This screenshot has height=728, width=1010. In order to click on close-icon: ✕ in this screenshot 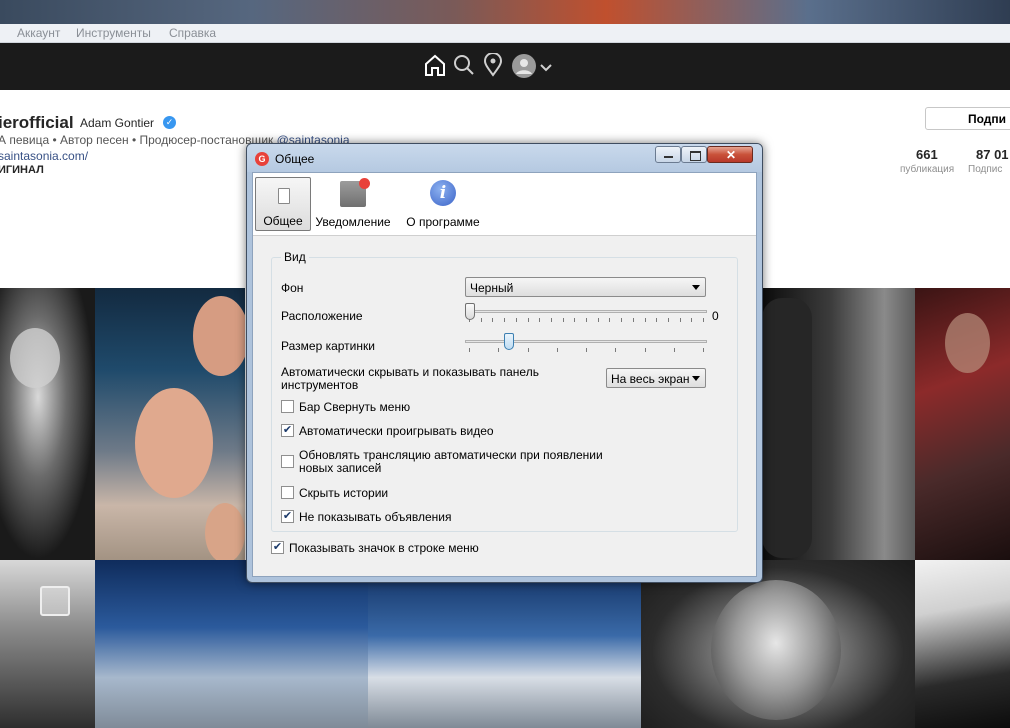, I will do `click(731, 155)`.